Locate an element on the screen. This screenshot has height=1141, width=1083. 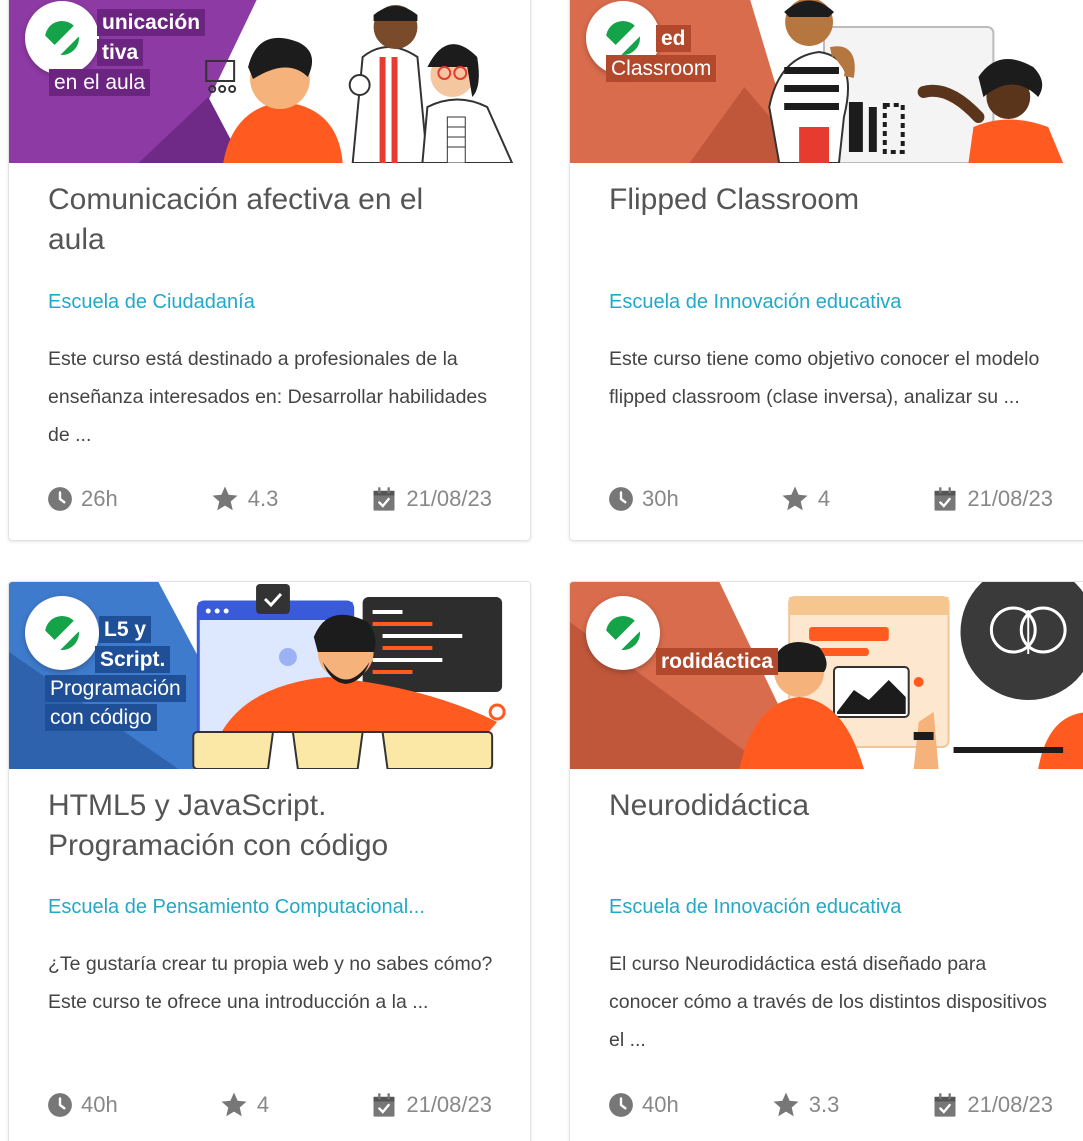
banner-line: con código is located at coordinates (101, 717).